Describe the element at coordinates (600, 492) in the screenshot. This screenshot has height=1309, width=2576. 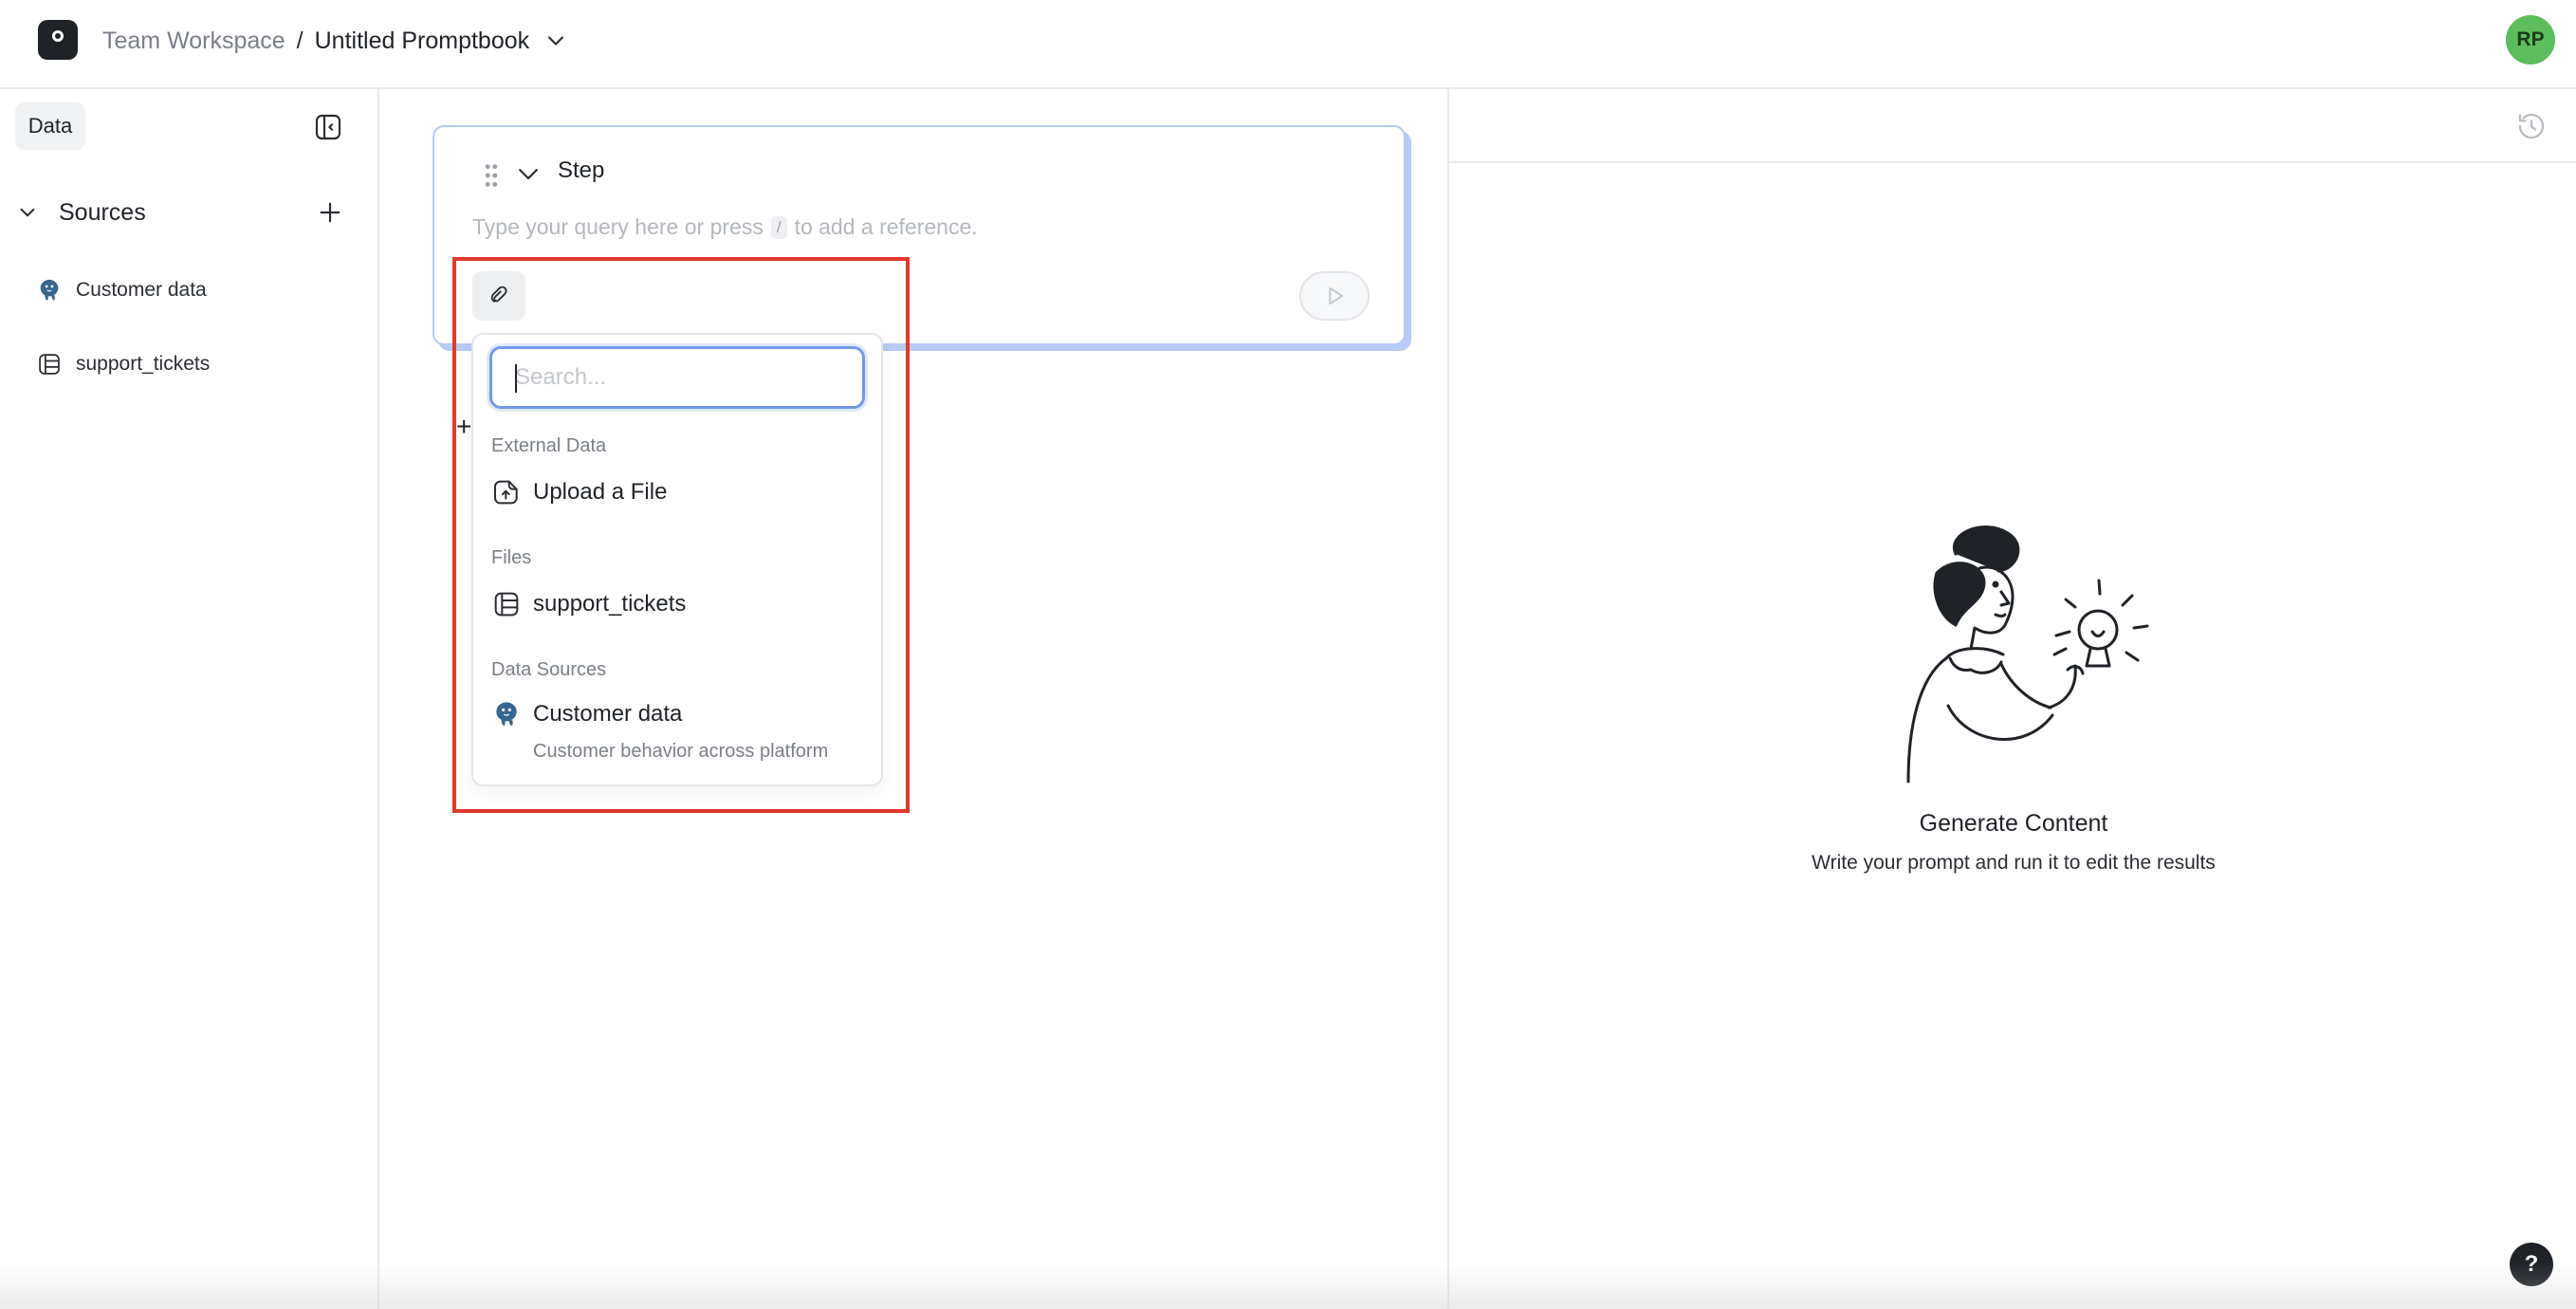
I see `menu-item-label: Upload a File` at that location.